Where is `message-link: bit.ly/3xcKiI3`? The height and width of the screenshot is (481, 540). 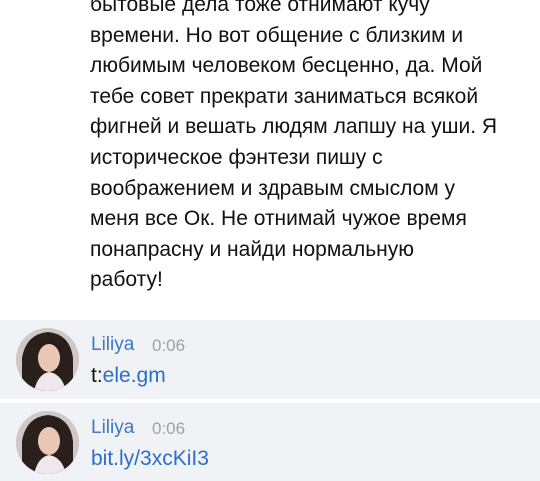
message-link: bit.ly/3xcKiI3 is located at coordinates (150, 459).